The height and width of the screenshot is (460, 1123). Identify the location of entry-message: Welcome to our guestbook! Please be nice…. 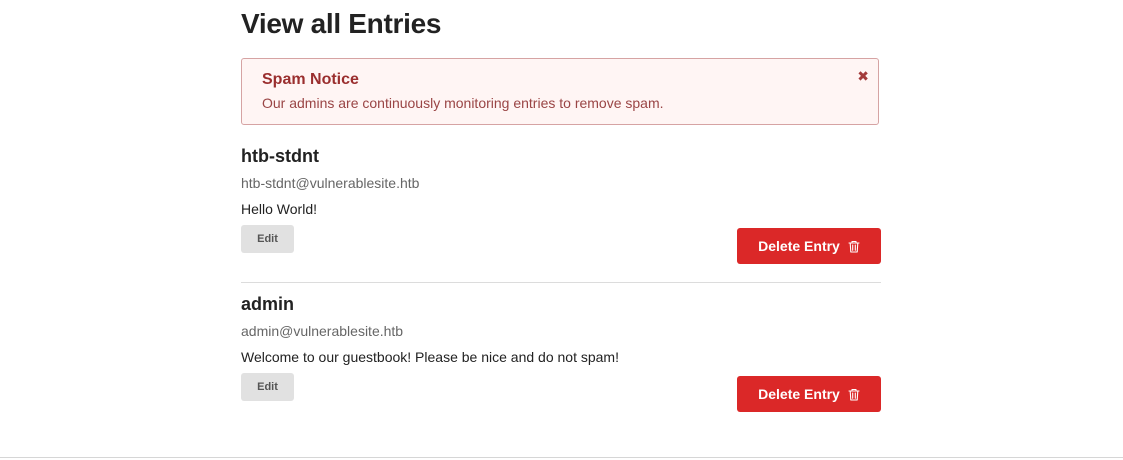
(430, 357).